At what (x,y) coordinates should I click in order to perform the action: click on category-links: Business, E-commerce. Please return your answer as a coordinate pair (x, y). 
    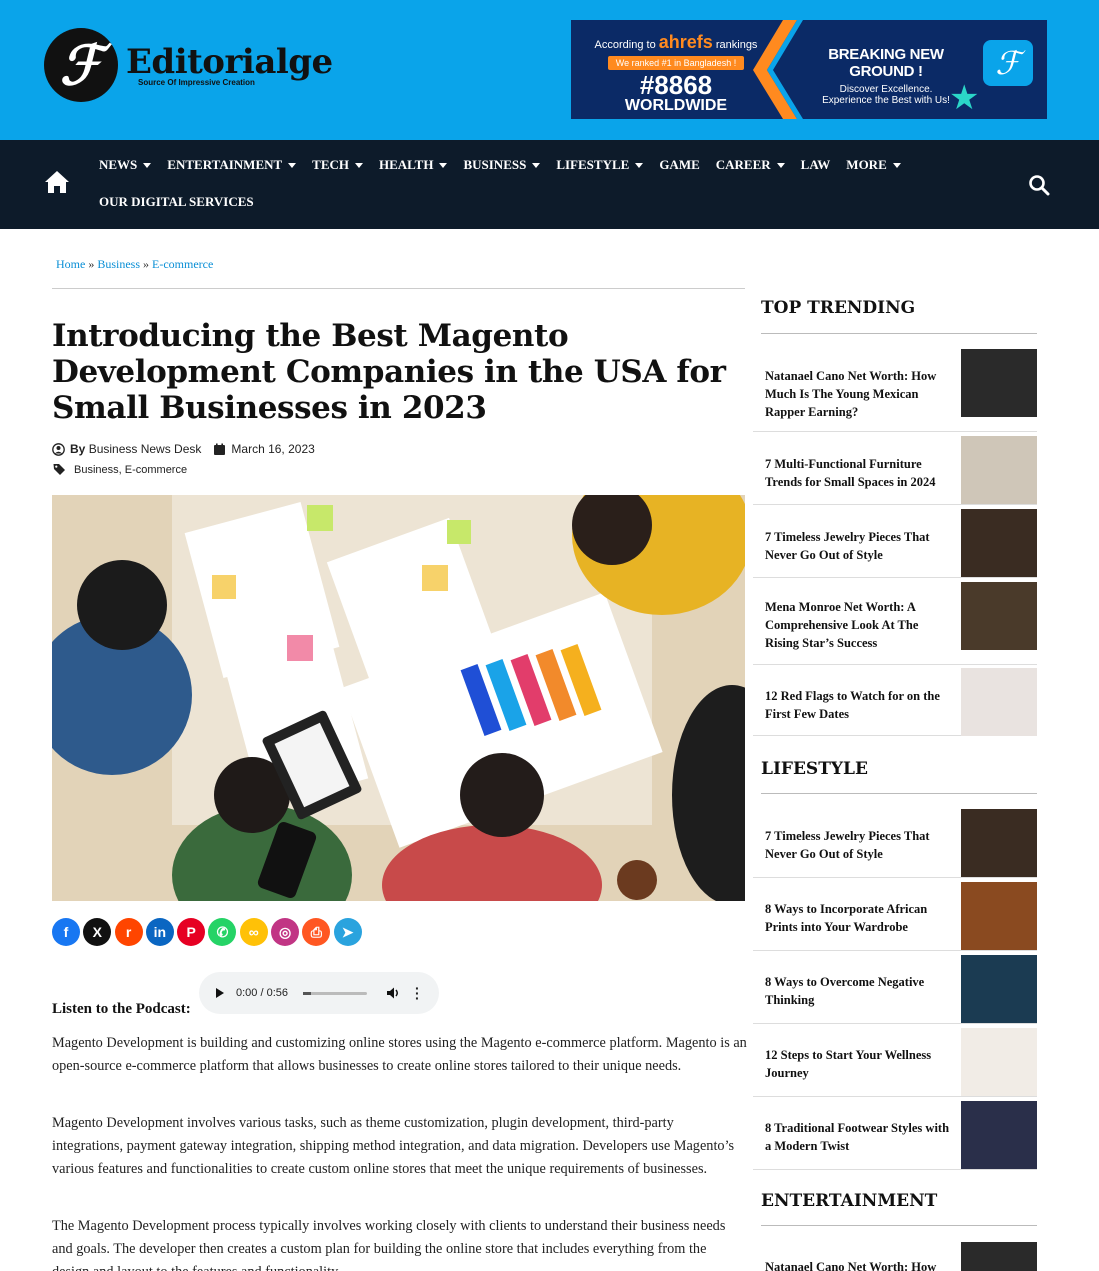
    Looking at the image, I should click on (130, 470).